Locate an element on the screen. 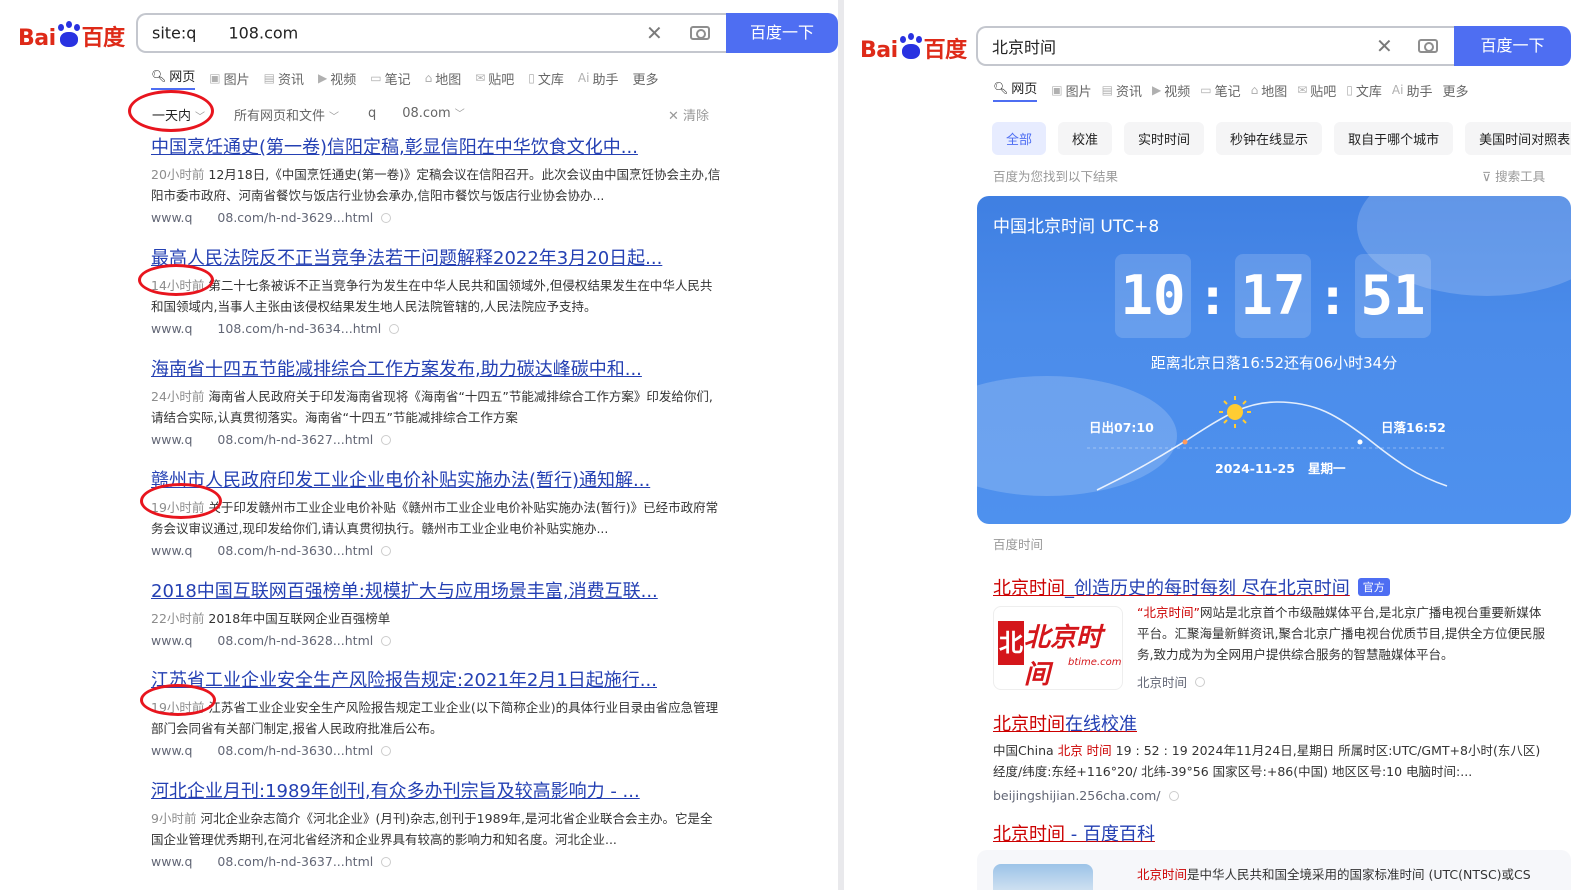 Image resolution: width=1571 pixels, height=890 pixels. title-highlight: 北京时间 is located at coordinates (1029, 588).